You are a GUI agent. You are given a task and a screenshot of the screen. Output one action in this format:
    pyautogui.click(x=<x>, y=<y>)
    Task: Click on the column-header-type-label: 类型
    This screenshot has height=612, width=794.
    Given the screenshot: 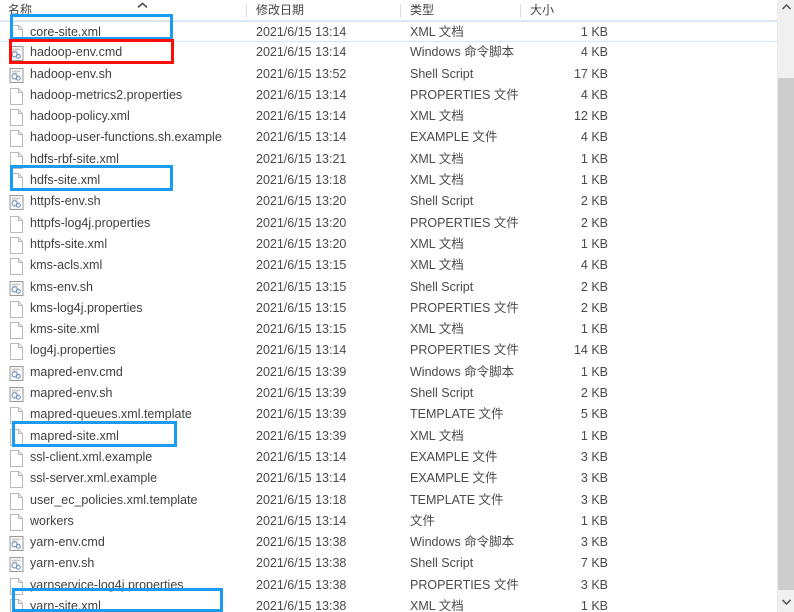 What is the action you would take?
    pyautogui.click(x=422, y=10)
    